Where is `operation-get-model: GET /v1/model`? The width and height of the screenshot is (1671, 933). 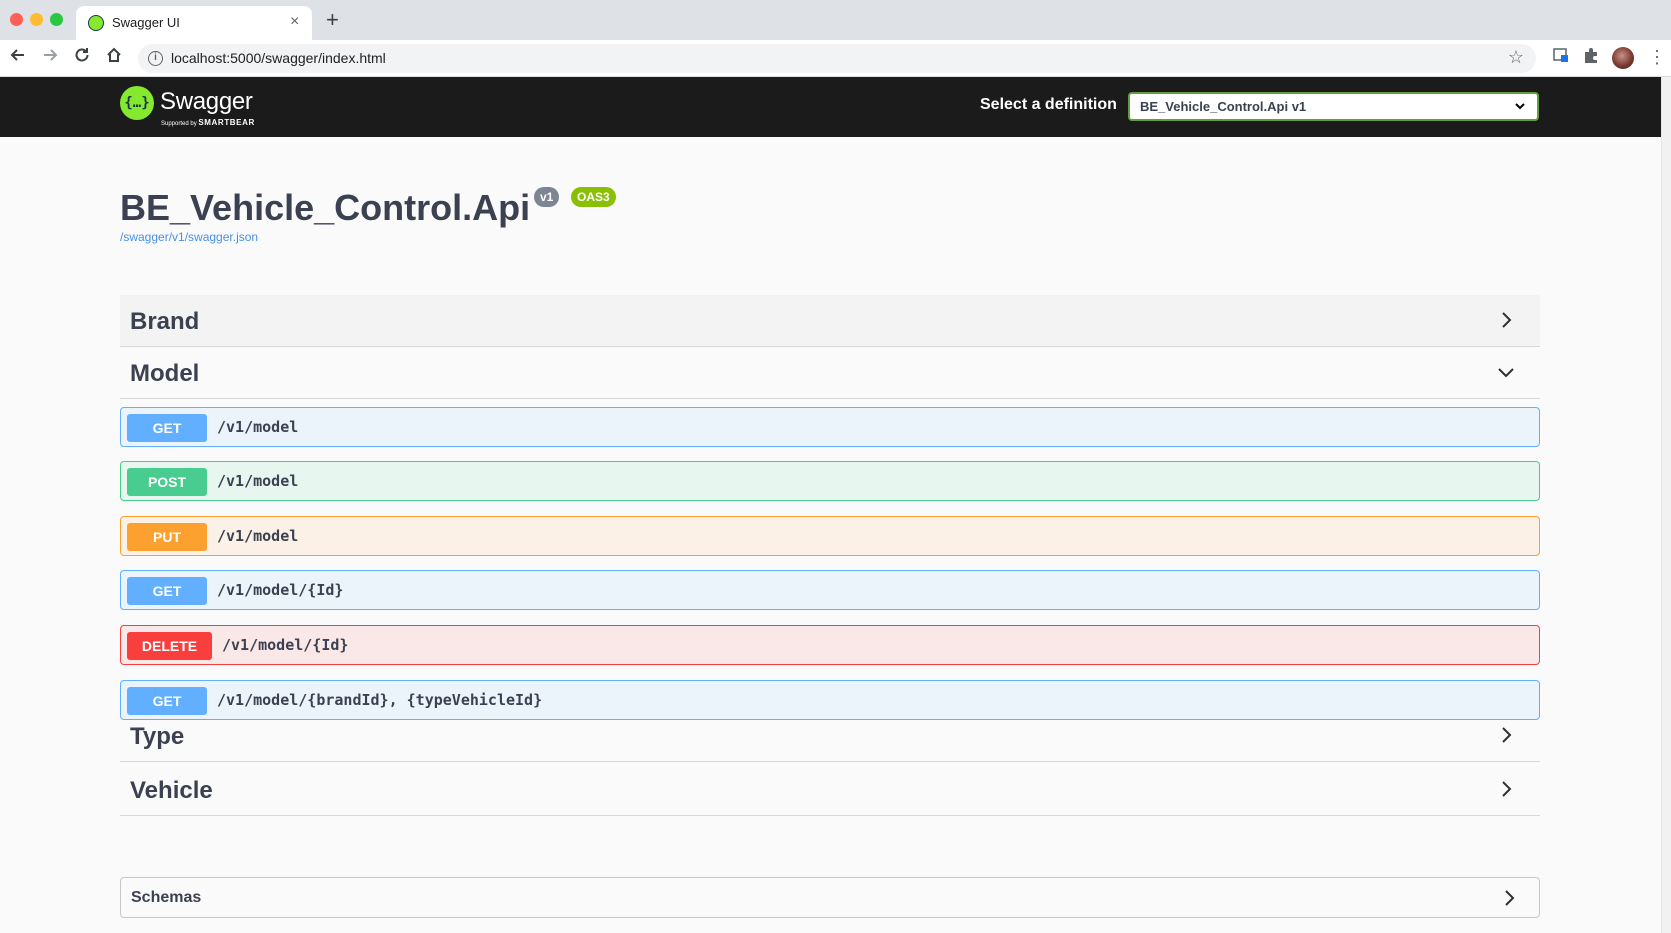 operation-get-model: GET /v1/model is located at coordinates (830, 427).